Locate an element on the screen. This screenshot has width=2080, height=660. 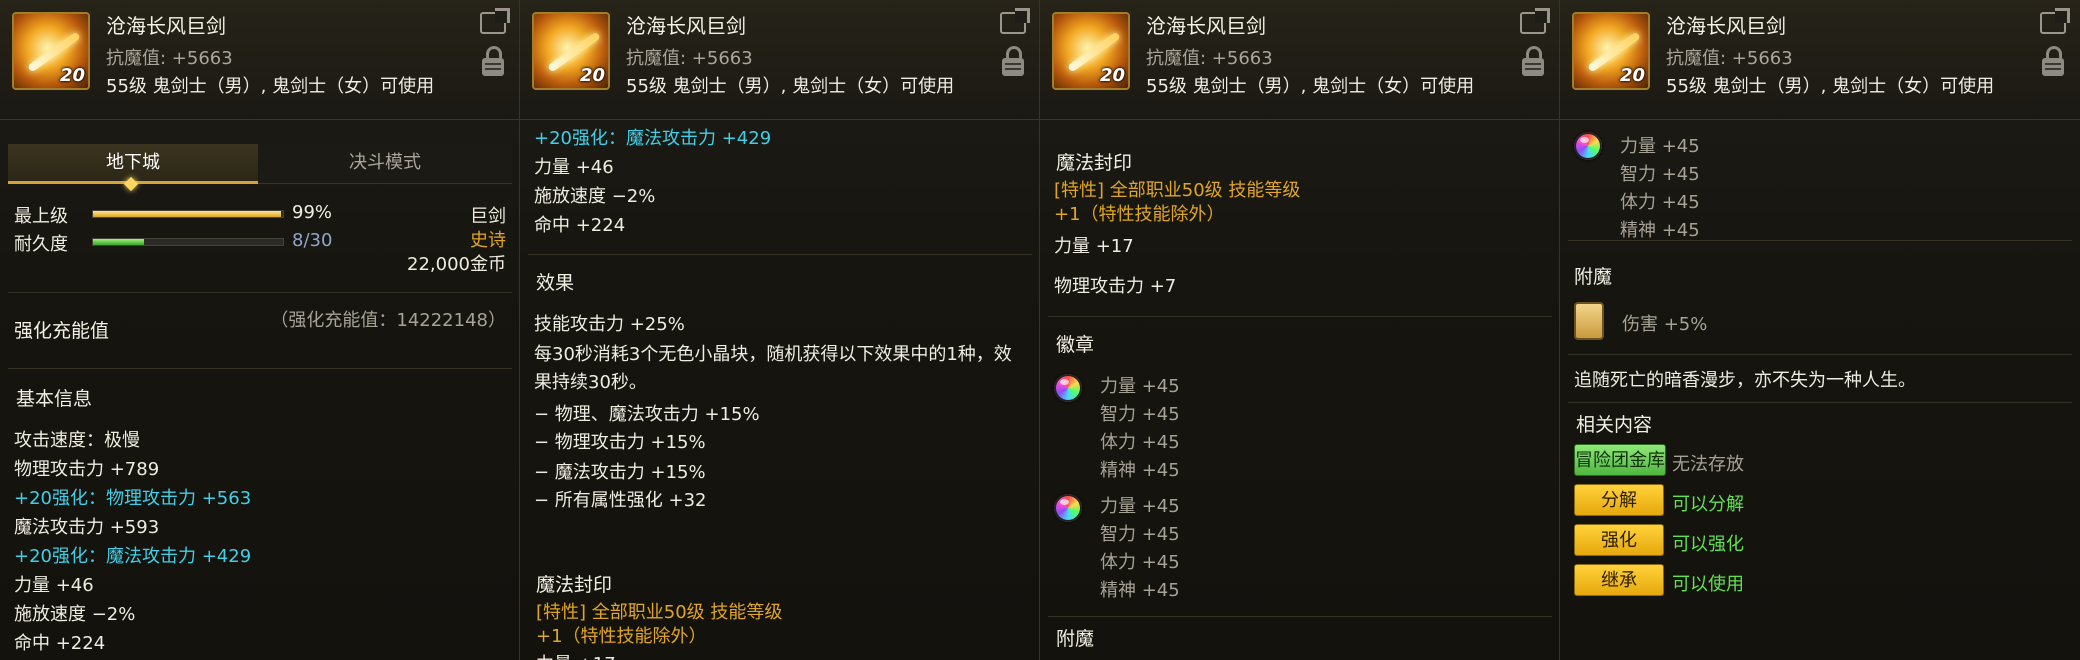
emblem-title: 徽章 is located at coordinates (1075, 345).